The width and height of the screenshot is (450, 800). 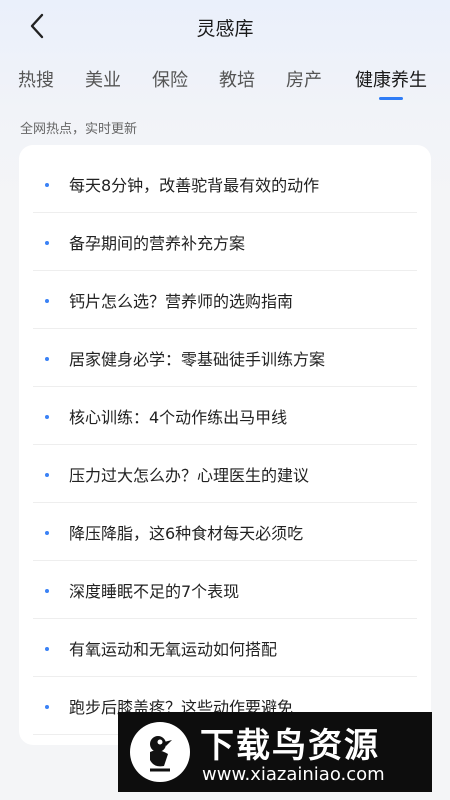 I want to click on list-item: 压力过大怎么办？心理医生的建议, so click(x=225, y=474).